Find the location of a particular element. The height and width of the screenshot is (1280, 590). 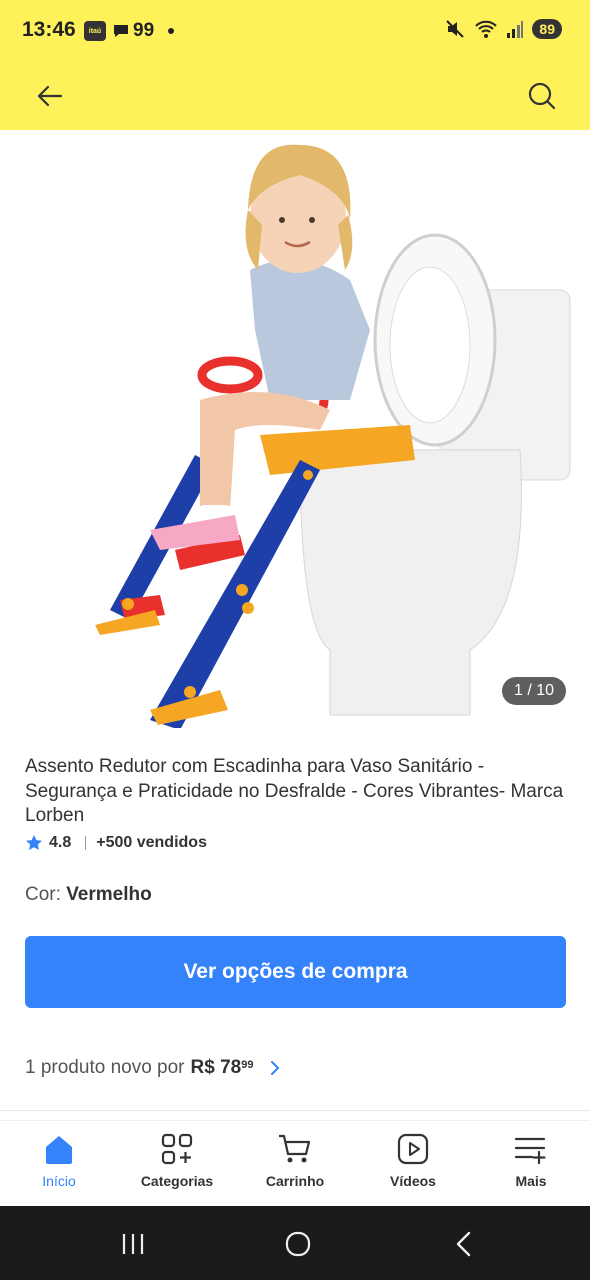

price-main: R$ 78 is located at coordinates (216, 1067).